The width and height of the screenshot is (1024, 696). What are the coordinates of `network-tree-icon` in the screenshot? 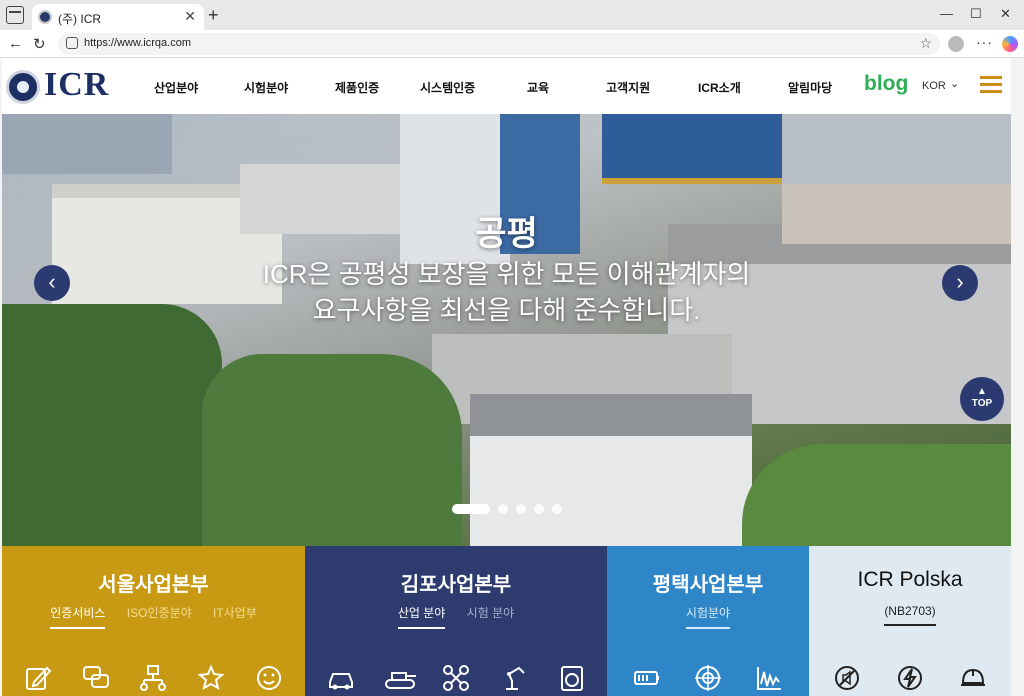 It's located at (153, 678).